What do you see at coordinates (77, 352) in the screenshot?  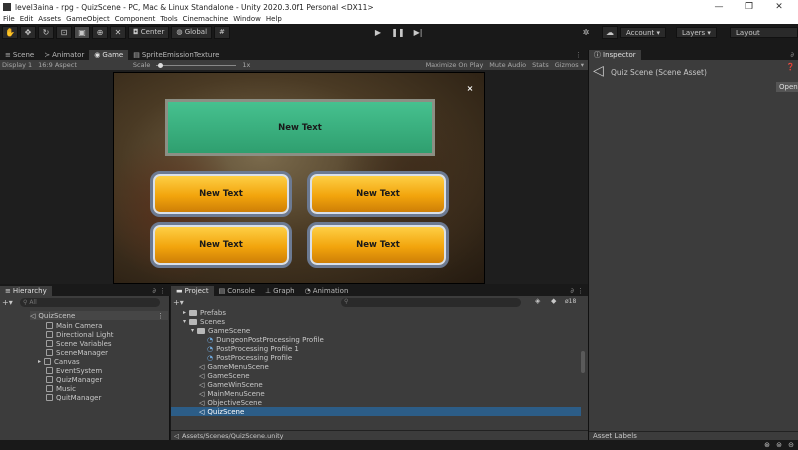 I see `list-item: SceneManager` at bounding box center [77, 352].